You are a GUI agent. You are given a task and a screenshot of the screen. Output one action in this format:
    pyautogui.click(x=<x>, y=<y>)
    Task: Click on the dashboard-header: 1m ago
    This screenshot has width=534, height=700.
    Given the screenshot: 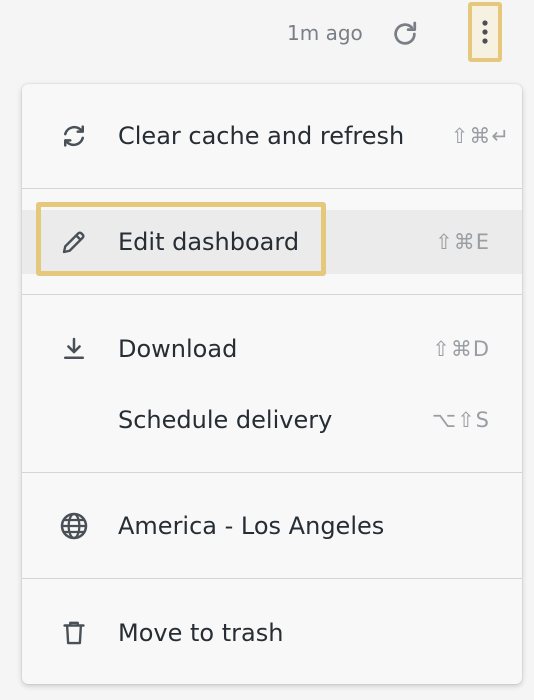 What is the action you would take?
    pyautogui.click(x=267, y=35)
    